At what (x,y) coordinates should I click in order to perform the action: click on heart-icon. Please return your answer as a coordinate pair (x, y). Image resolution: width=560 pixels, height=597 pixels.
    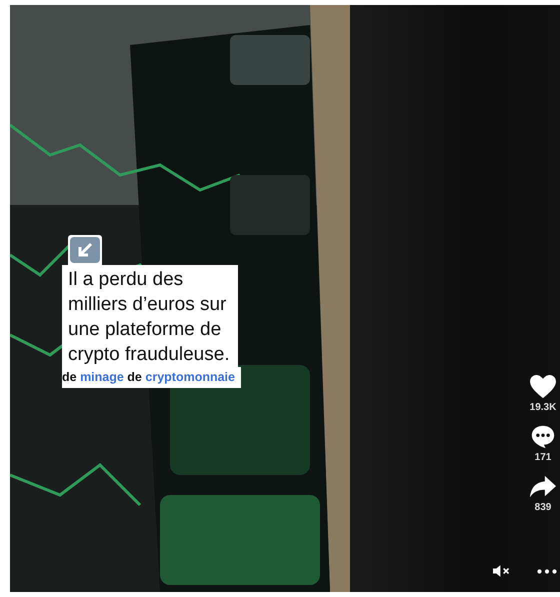
    Looking at the image, I should click on (543, 387).